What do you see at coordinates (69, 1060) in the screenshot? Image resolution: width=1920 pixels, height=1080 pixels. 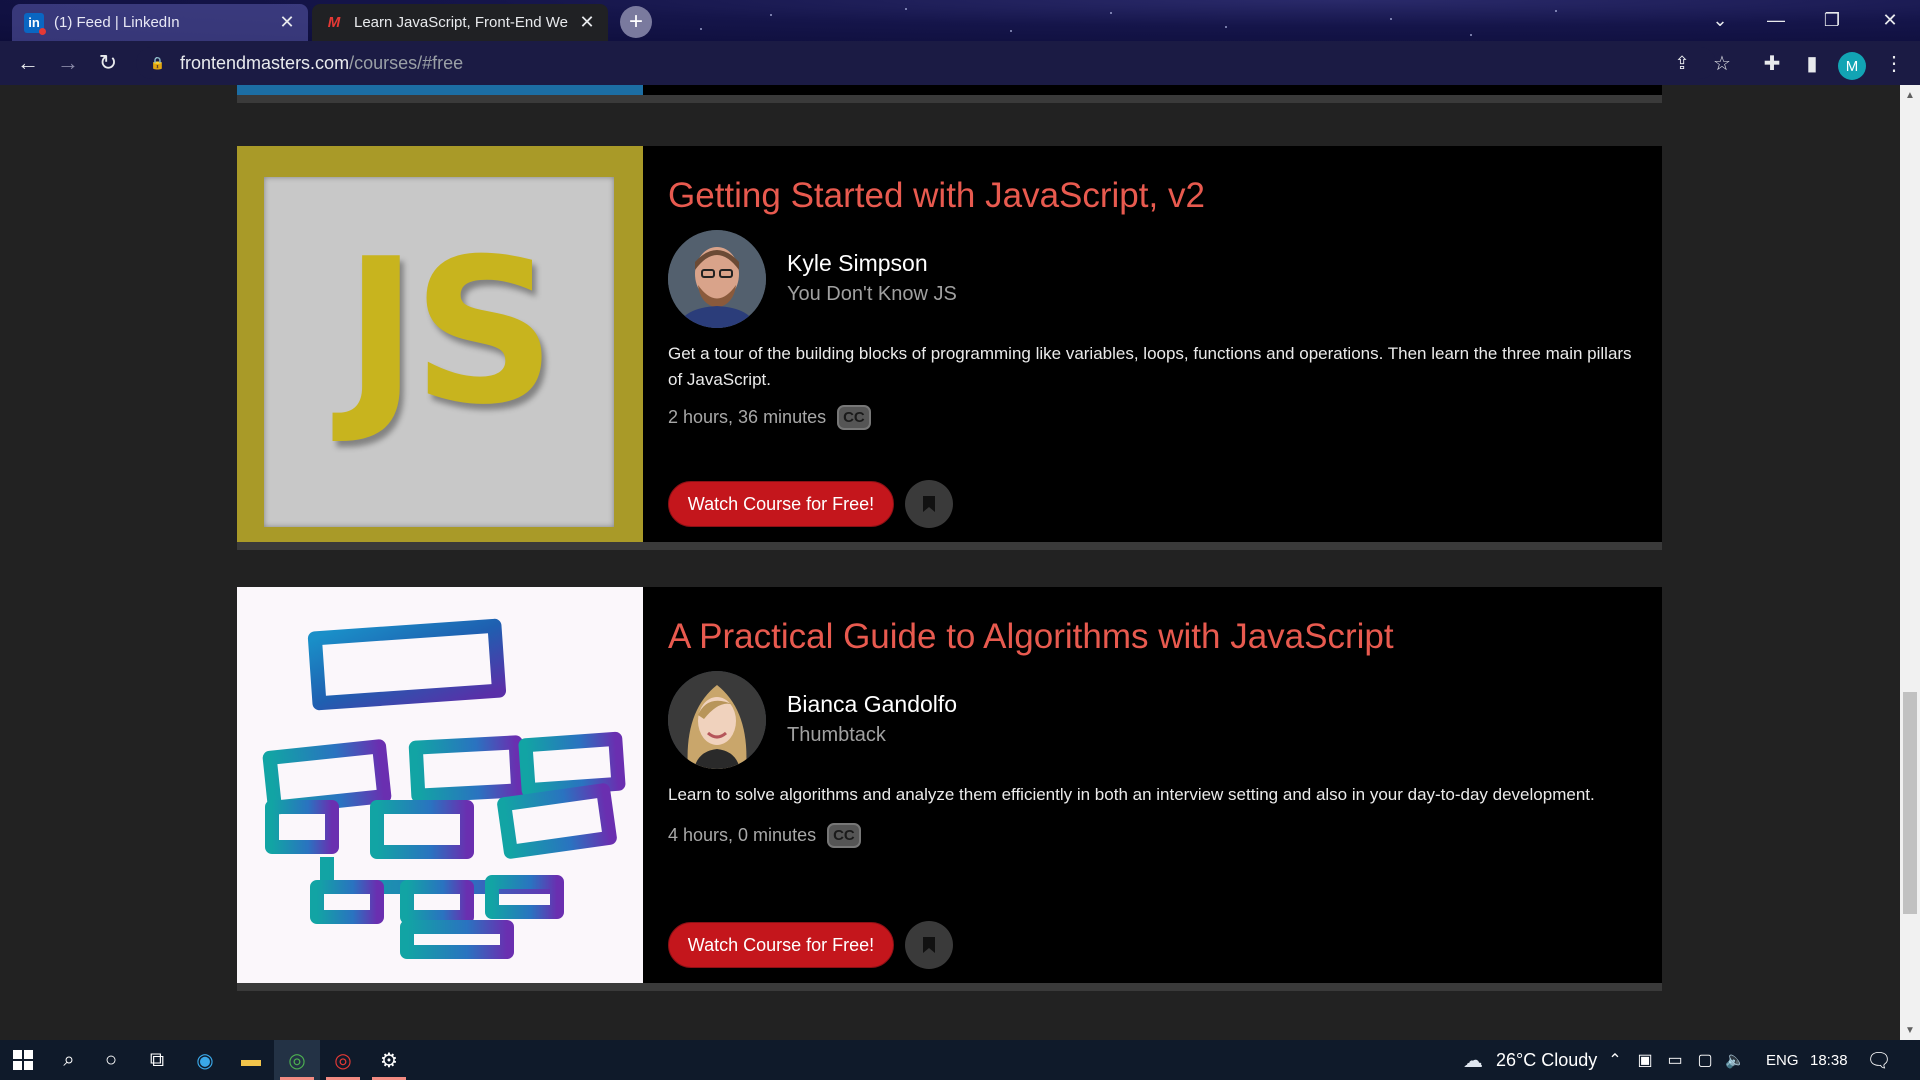 I see `search-icon: ⌕` at bounding box center [69, 1060].